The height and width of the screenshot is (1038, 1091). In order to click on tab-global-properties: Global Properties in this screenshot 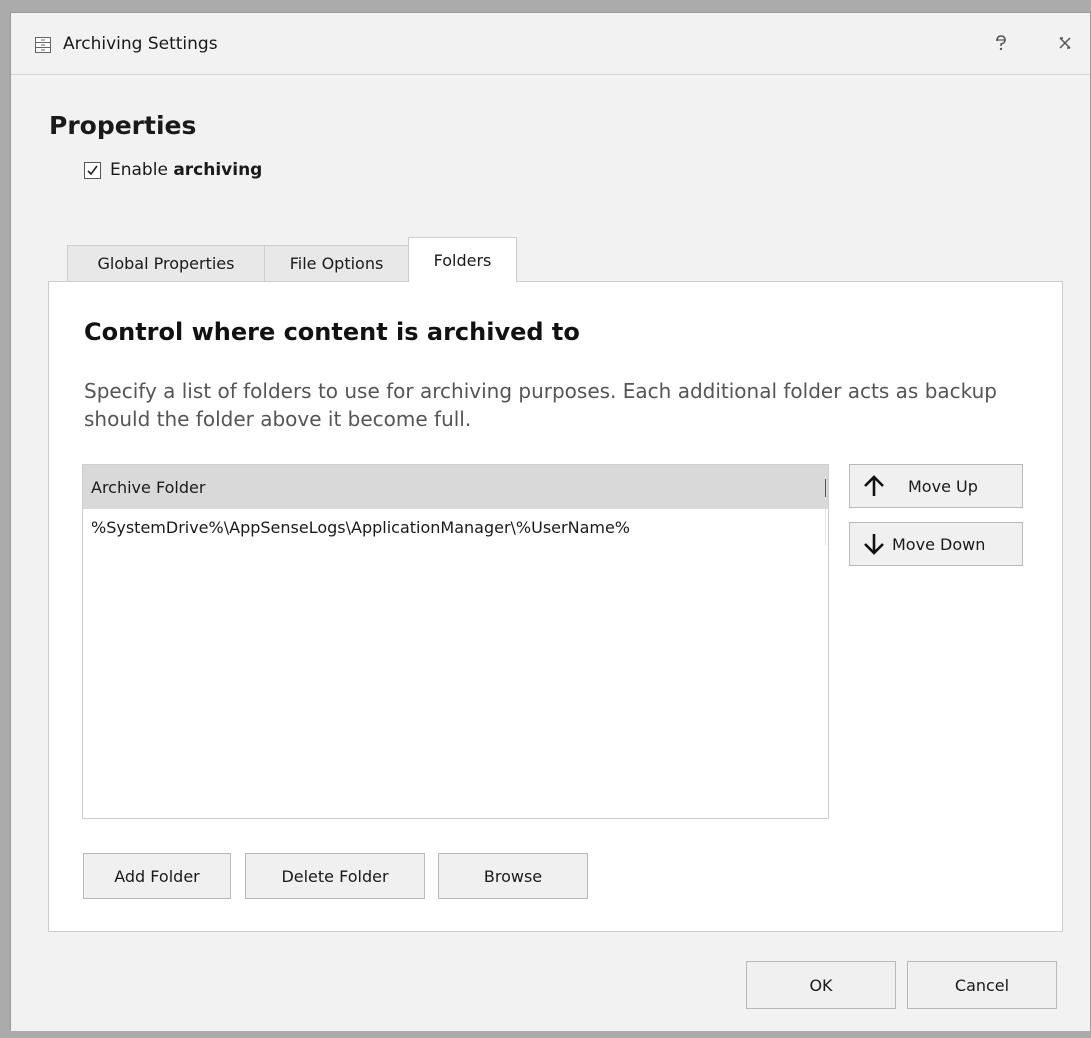, I will do `click(166, 263)`.